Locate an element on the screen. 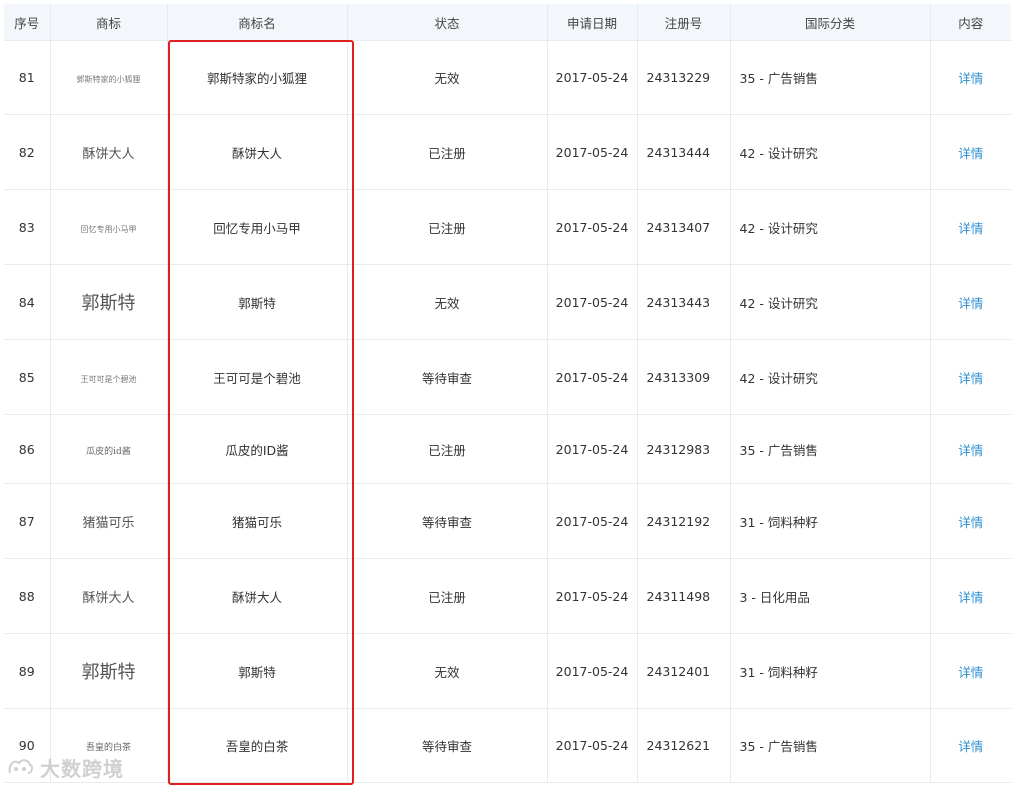  trademark-name: 郭斯特家的小狐狸 is located at coordinates (257, 77).